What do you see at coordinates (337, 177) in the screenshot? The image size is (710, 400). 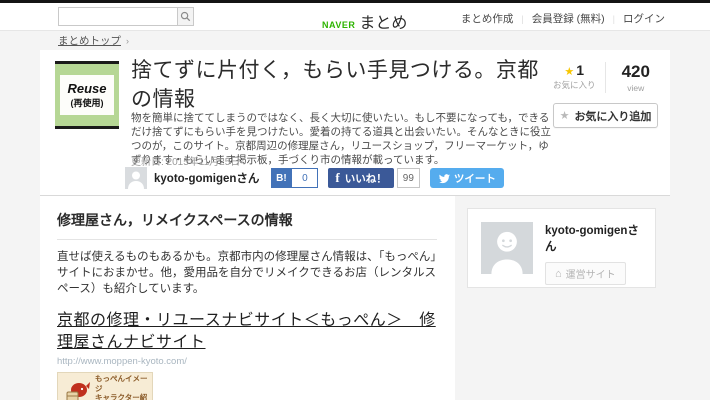 I see `facebook-icon: f` at bounding box center [337, 177].